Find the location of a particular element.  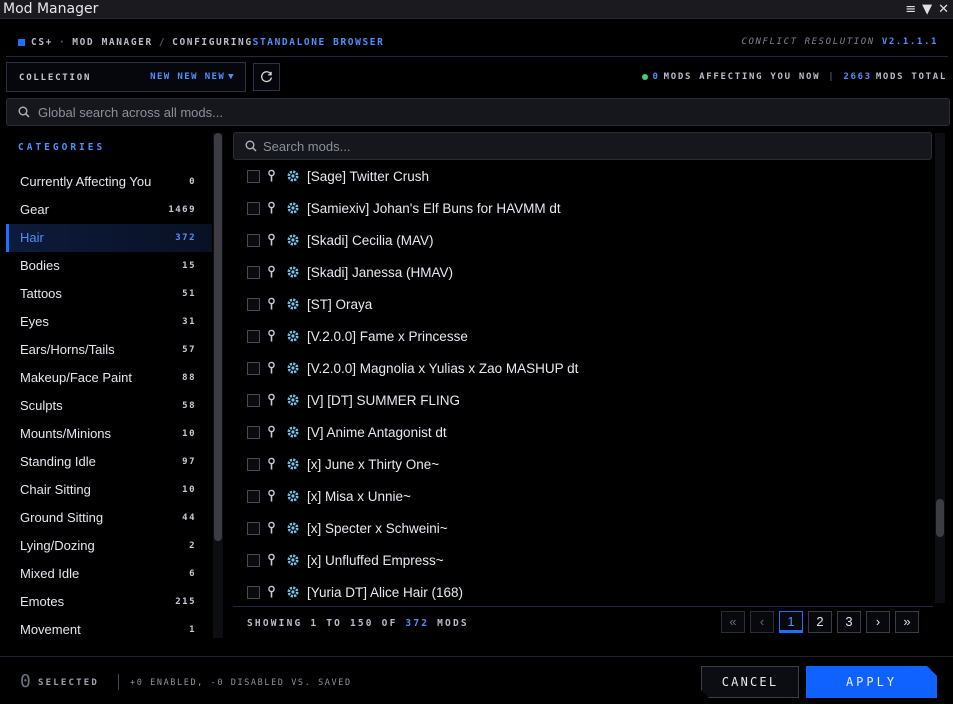

category-item: Emotes 215 is located at coordinates (109, 602).